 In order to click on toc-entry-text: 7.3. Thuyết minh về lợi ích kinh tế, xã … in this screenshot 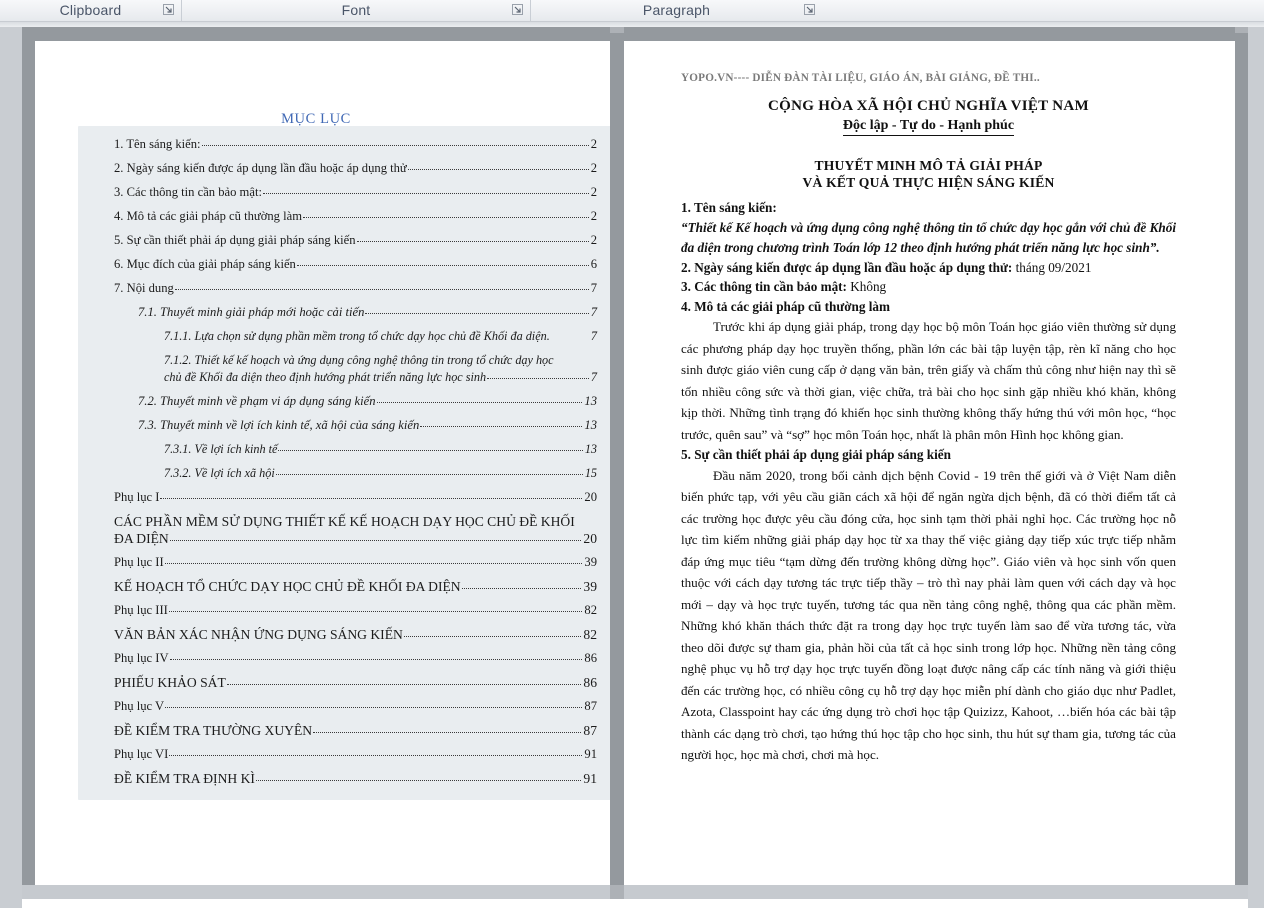, I will do `click(279, 424)`.